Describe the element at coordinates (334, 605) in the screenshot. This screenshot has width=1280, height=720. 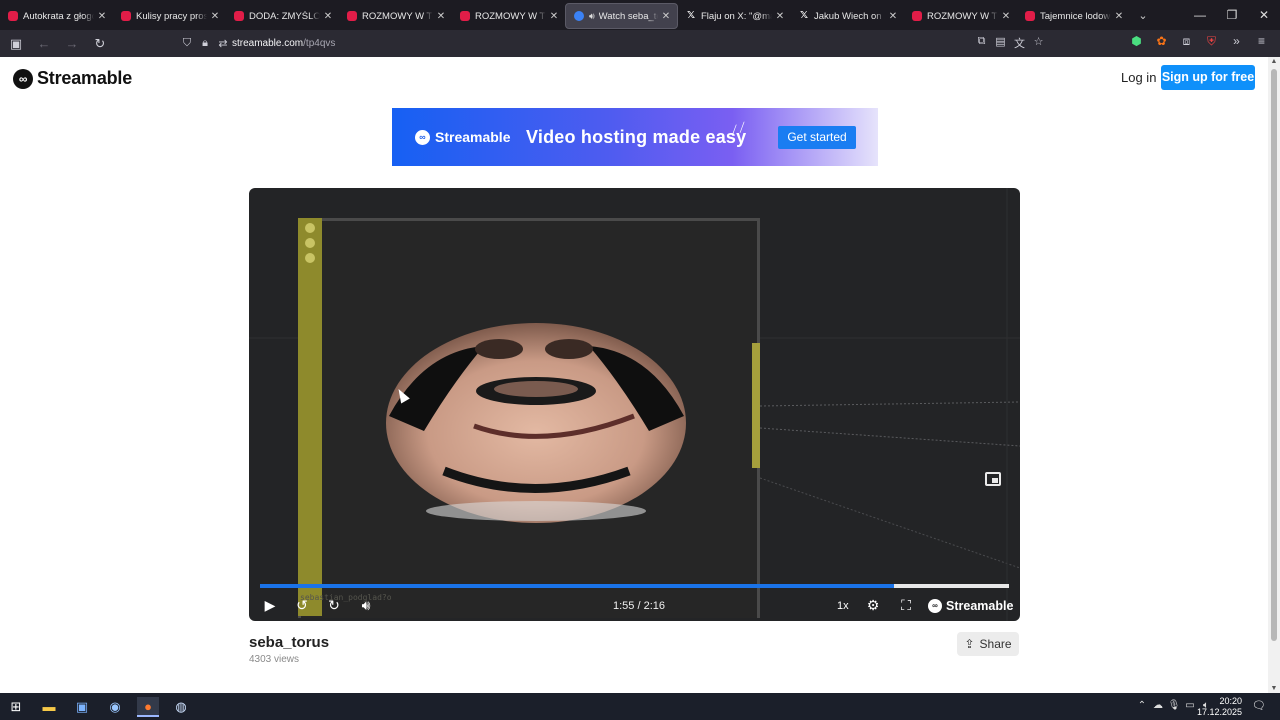
I see `forward-10-icon: ↻` at that location.